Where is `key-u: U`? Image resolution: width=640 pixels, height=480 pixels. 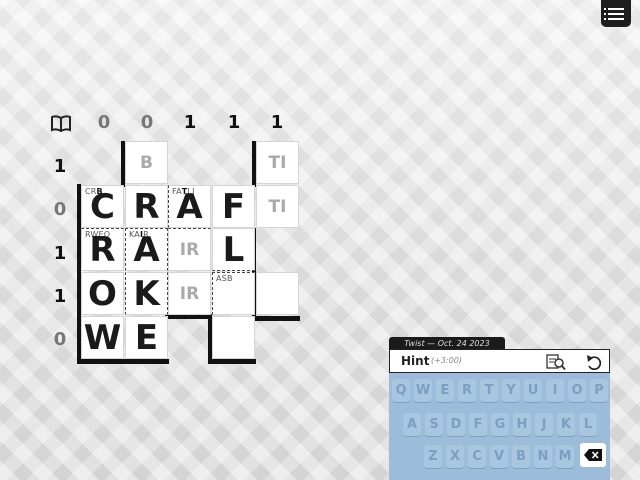
key-u: U is located at coordinates (533, 390).